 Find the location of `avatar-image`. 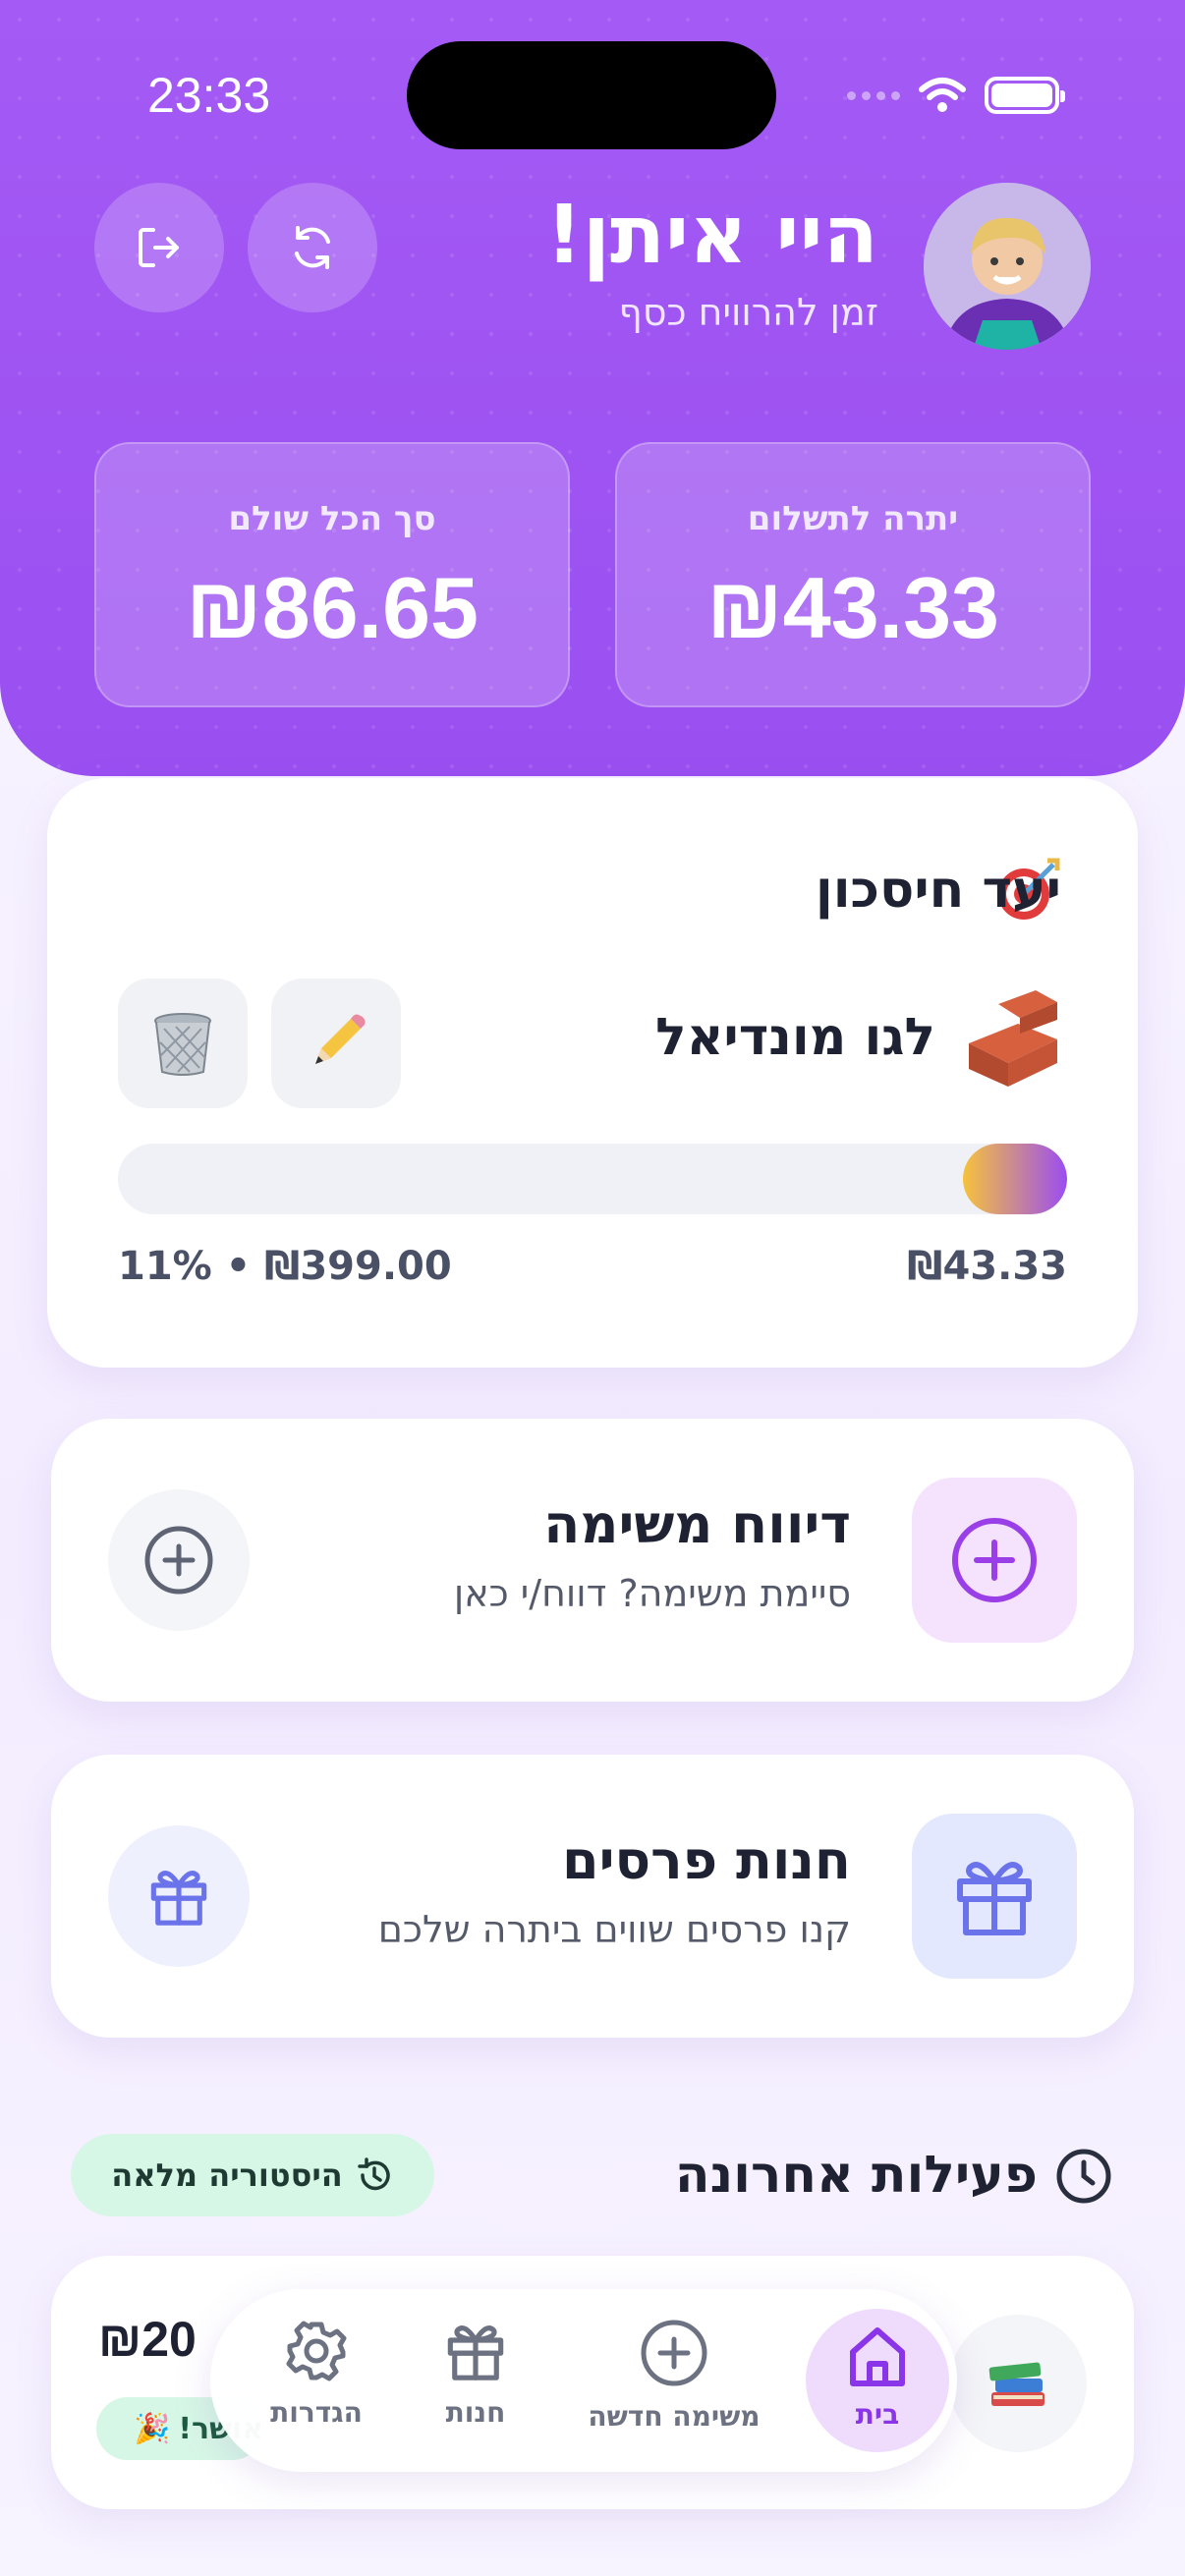

avatar-image is located at coordinates (1008, 266).